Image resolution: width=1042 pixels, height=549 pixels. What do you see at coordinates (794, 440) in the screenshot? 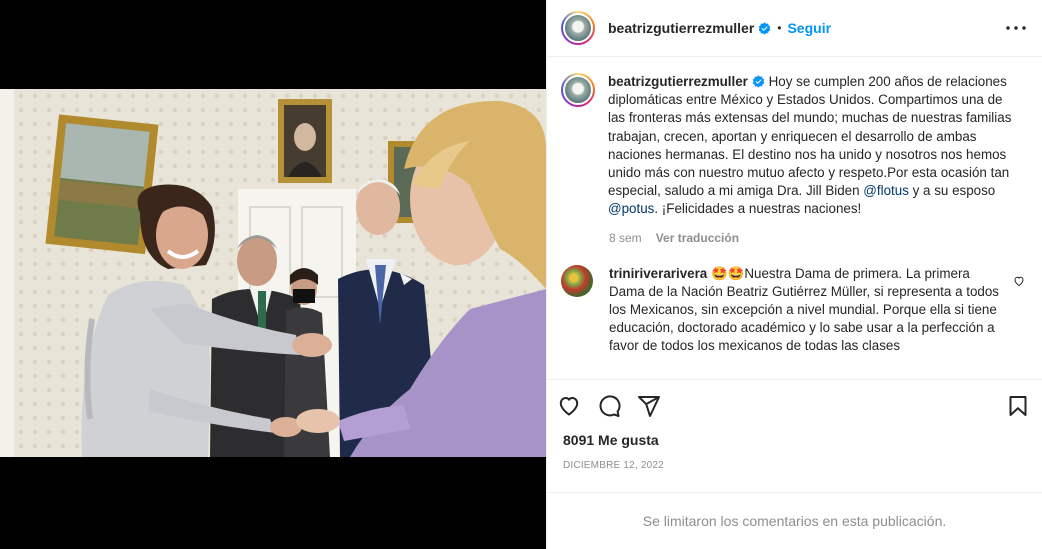
I see `likes-count: 8091 Me gusta` at bounding box center [794, 440].